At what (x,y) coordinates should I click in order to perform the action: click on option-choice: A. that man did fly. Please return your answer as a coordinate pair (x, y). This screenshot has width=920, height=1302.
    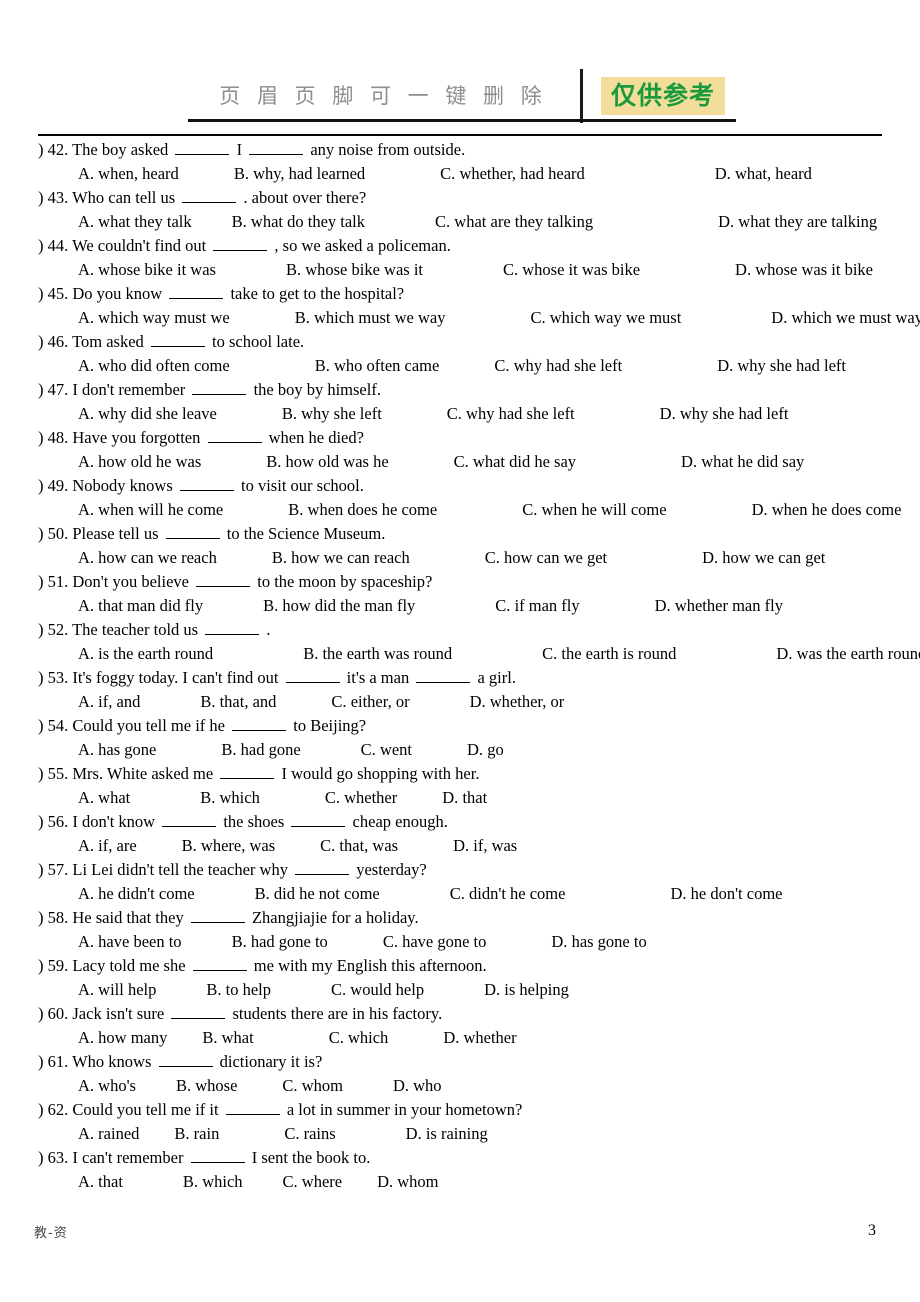
    Looking at the image, I should click on (140, 606).